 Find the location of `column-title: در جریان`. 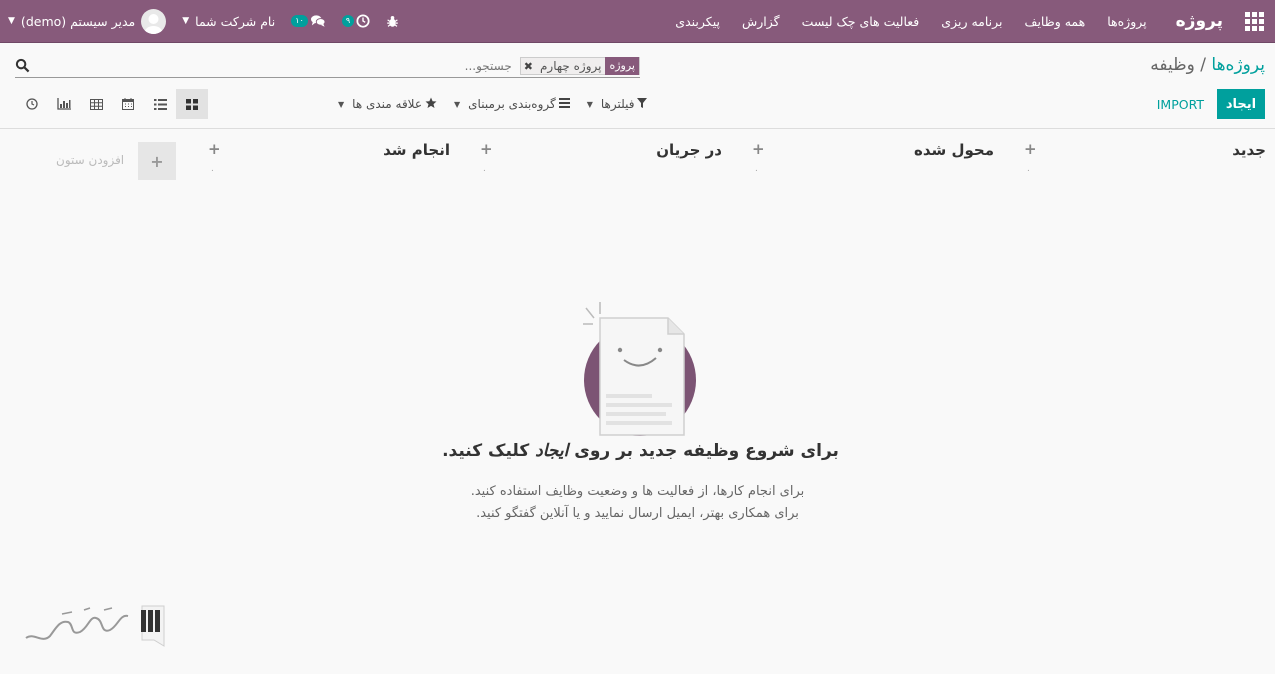

column-title: در جریان is located at coordinates (689, 150).